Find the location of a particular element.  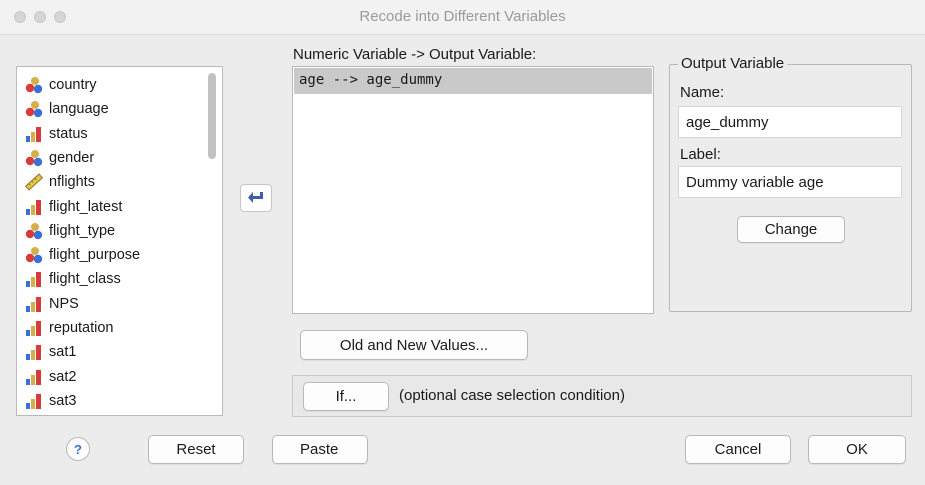

variable-label: gender is located at coordinates (72, 157).